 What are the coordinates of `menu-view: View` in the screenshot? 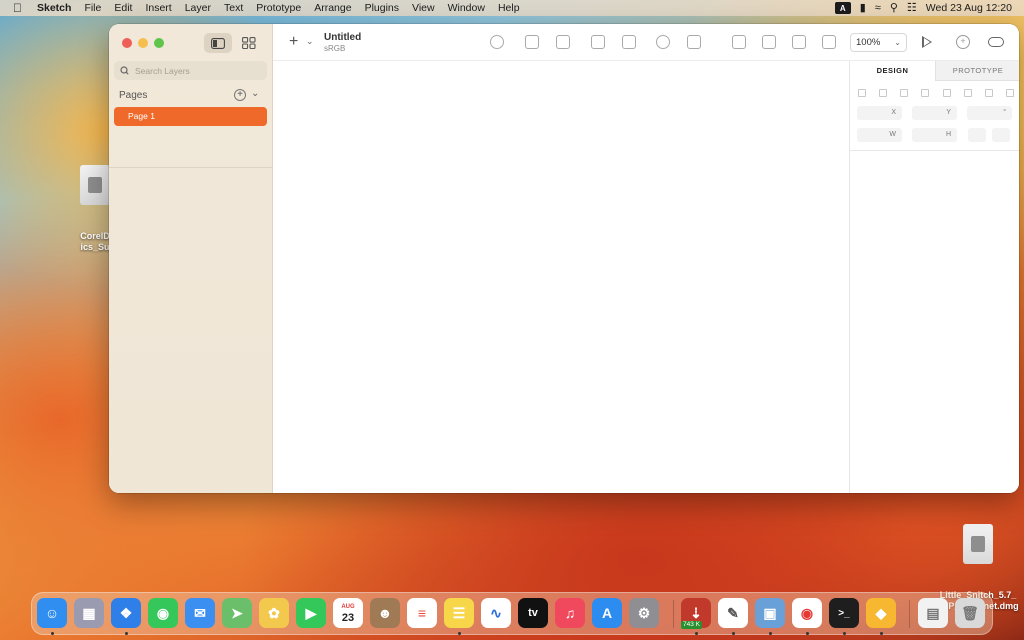 It's located at (423, 8).